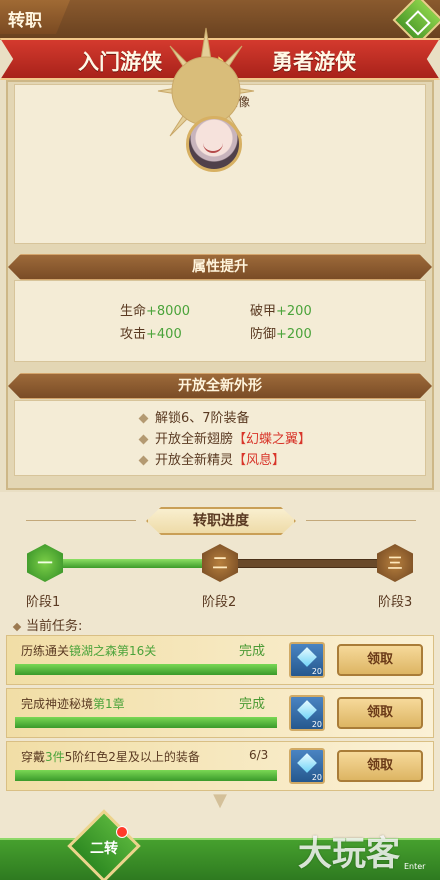  Describe the element at coordinates (47, 624) in the screenshot. I see `current-task-heading: 当前任务:` at that location.